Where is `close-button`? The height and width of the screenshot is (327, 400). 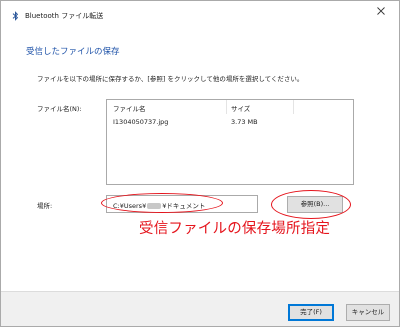 close-button is located at coordinates (381, 11).